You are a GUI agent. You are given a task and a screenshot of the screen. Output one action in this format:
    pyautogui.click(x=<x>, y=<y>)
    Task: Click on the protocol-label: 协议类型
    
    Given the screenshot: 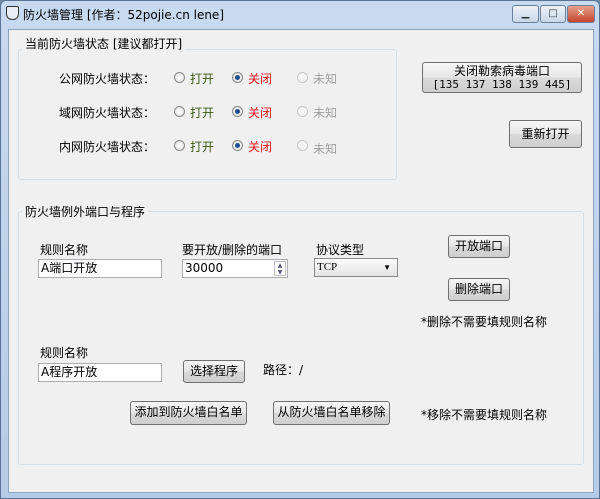 What is the action you would take?
    pyautogui.click(x=340, y=250)
    